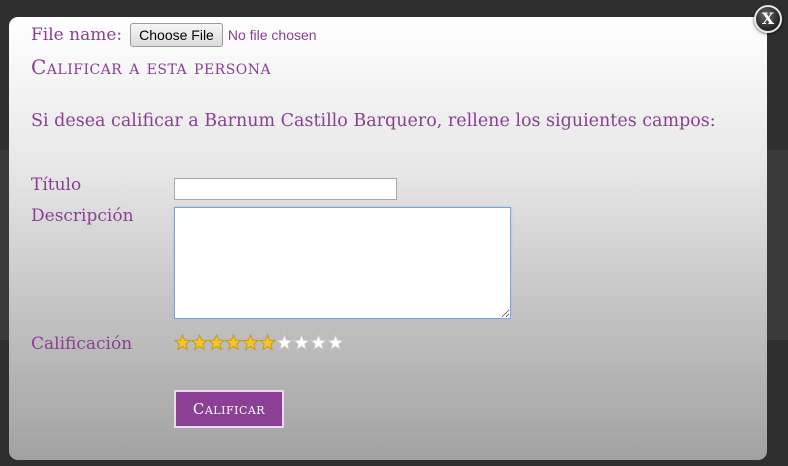  Describe the element at coordinates (56, 185) in the screenshot. I see `title-label: Título` at that location.